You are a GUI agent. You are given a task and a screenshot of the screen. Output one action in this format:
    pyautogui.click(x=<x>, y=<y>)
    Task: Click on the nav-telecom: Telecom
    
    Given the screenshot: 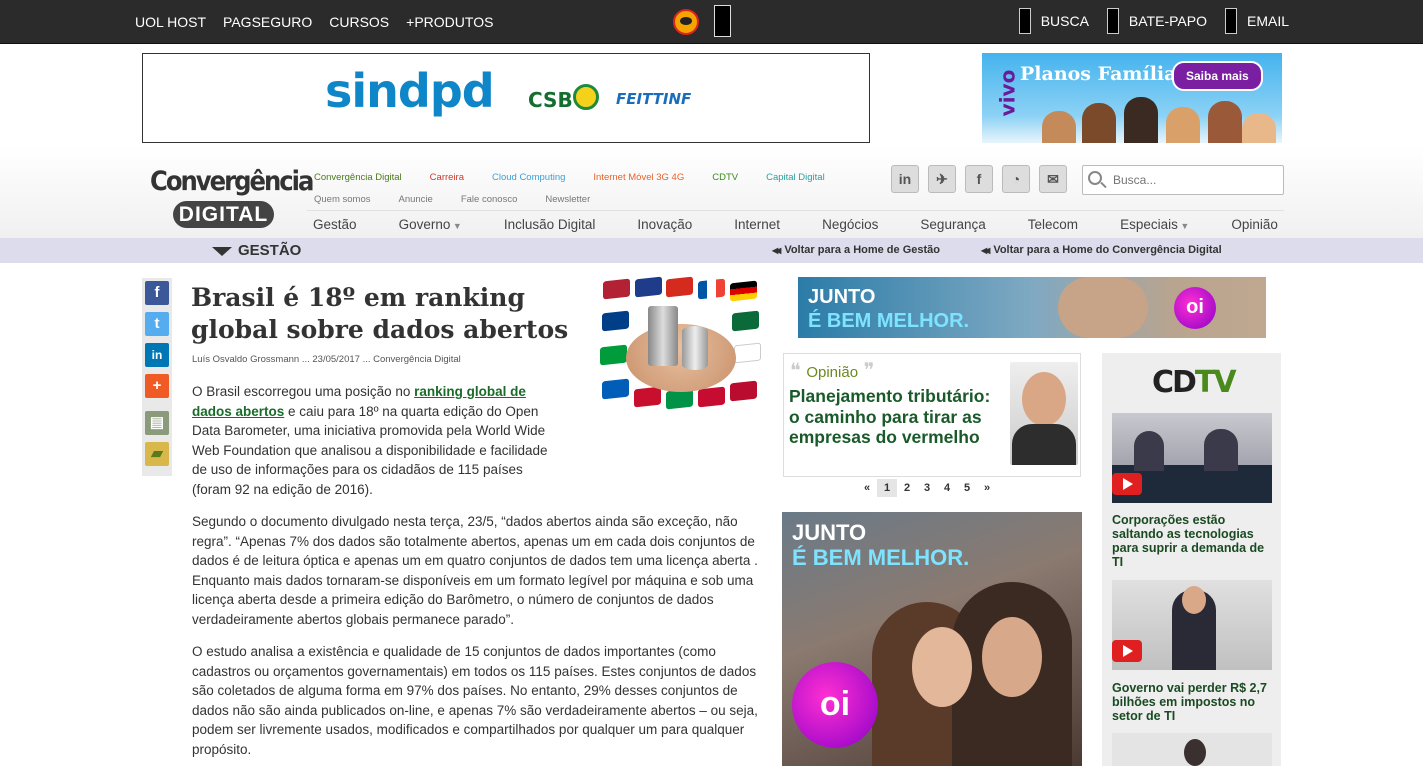 What is the action you would take?
    pyautogui.click(x=1053, y=224)
    